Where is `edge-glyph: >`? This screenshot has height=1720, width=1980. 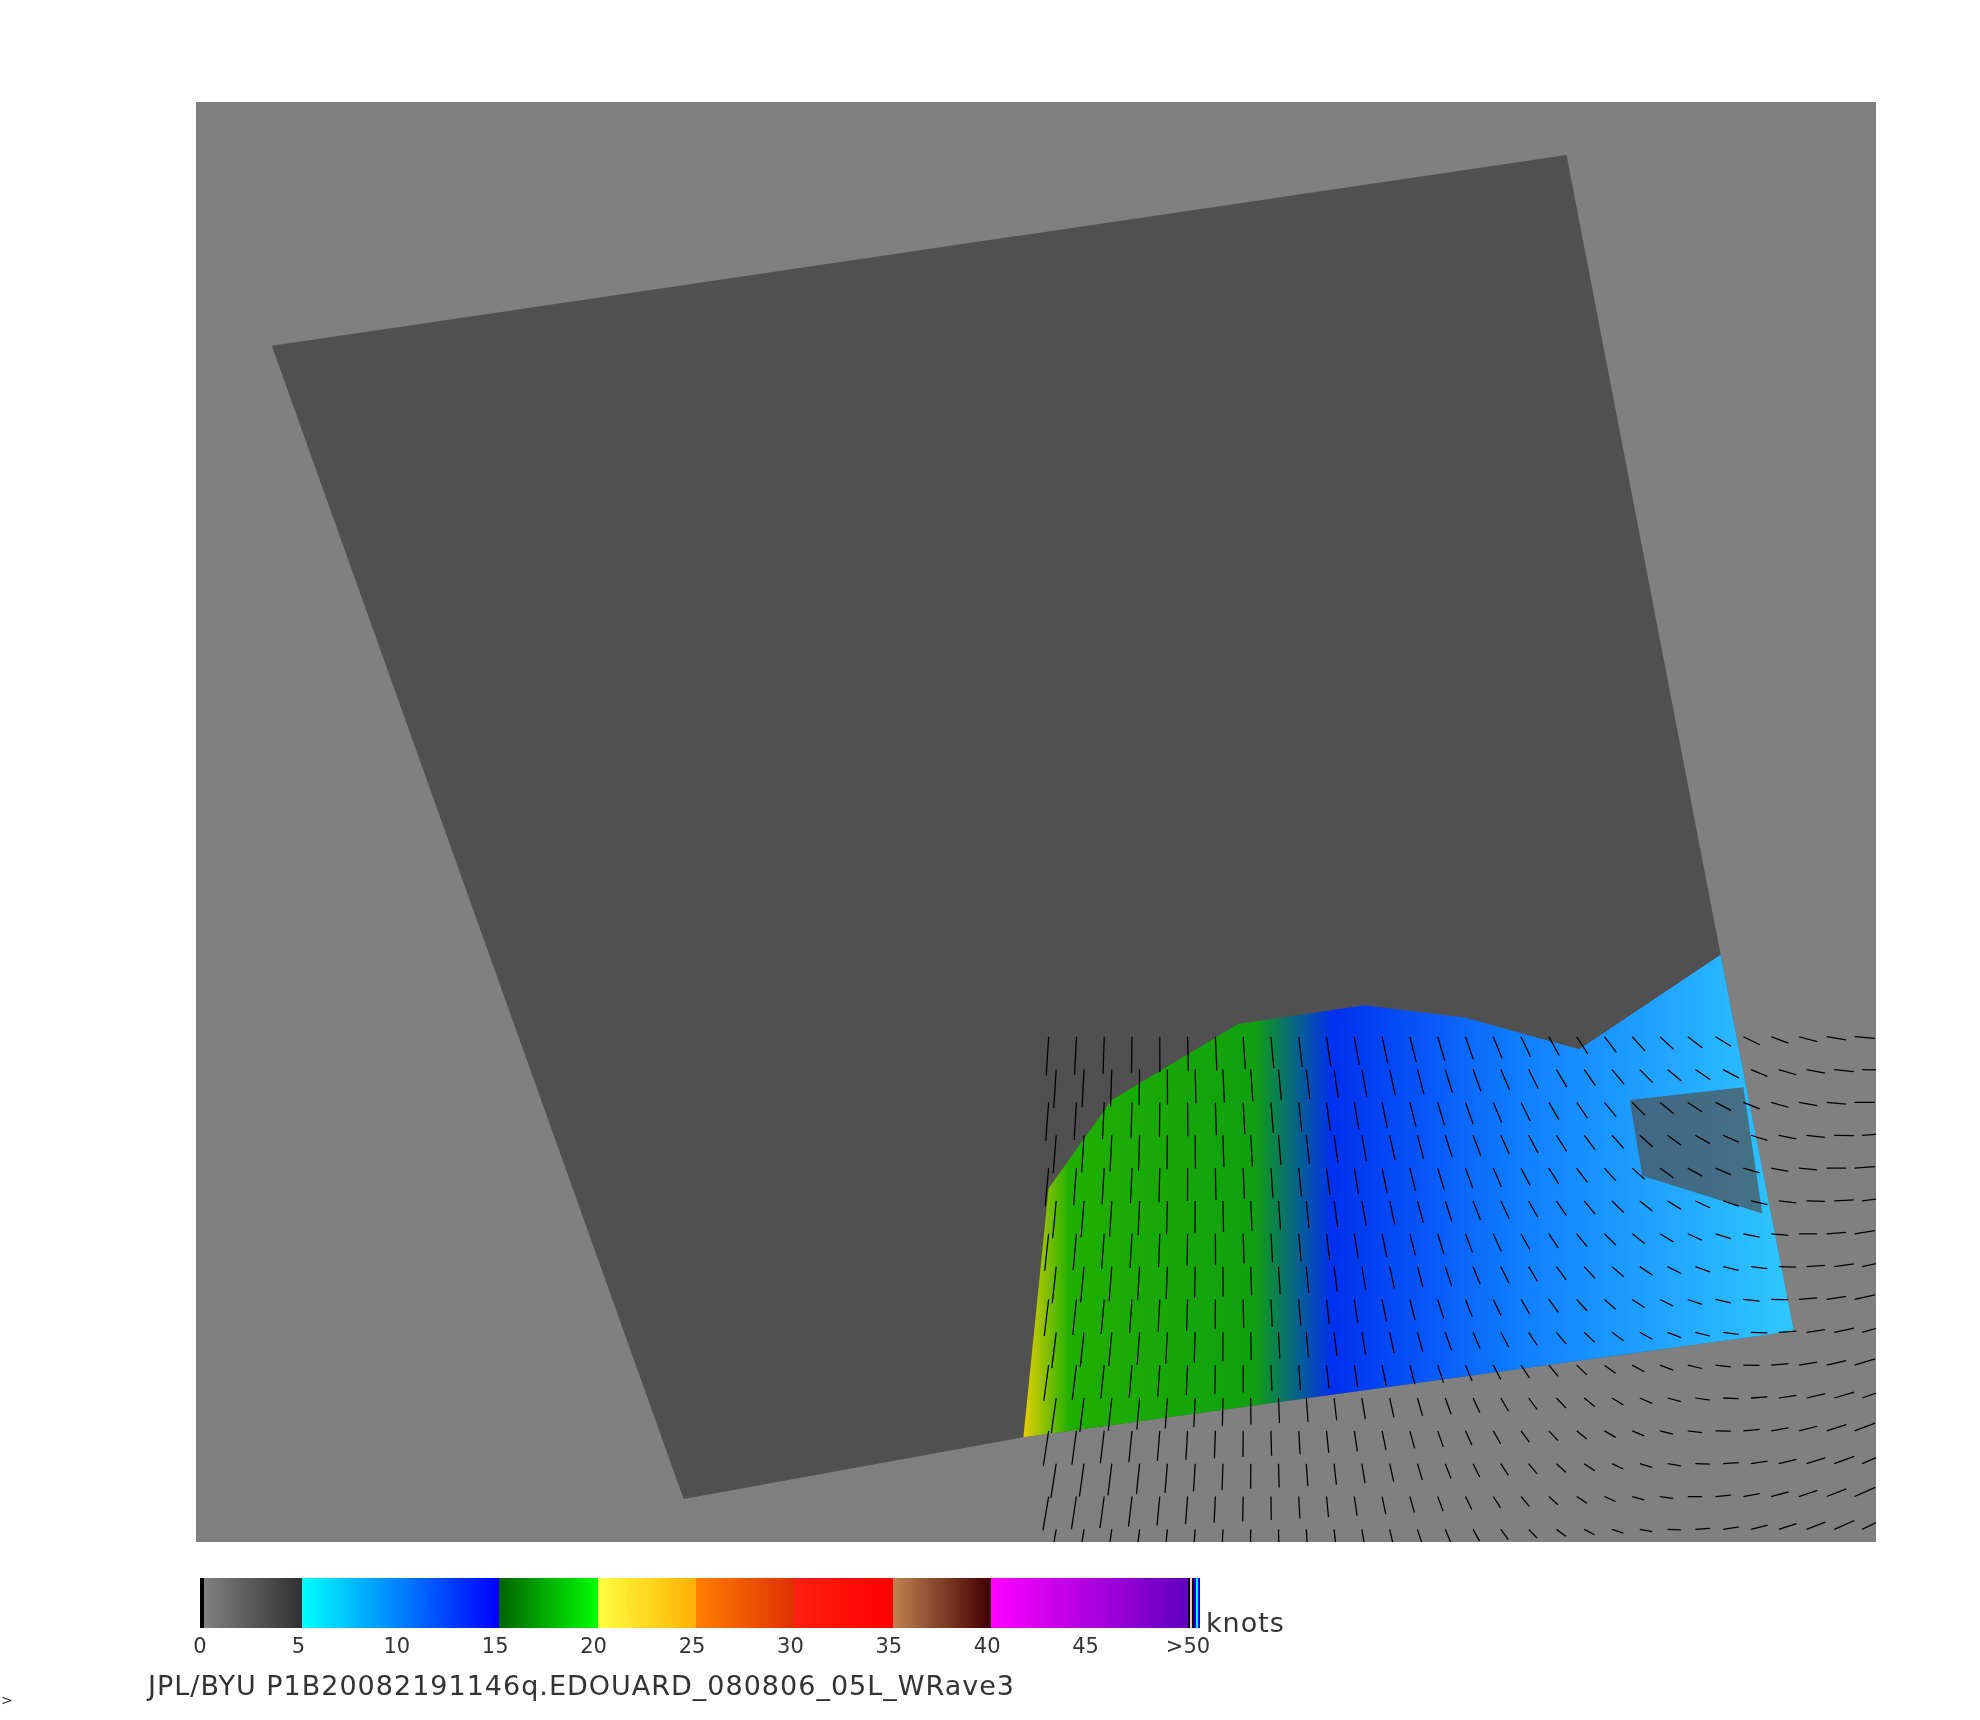 edge-glyph: > is located at coordinates (7, 1700).